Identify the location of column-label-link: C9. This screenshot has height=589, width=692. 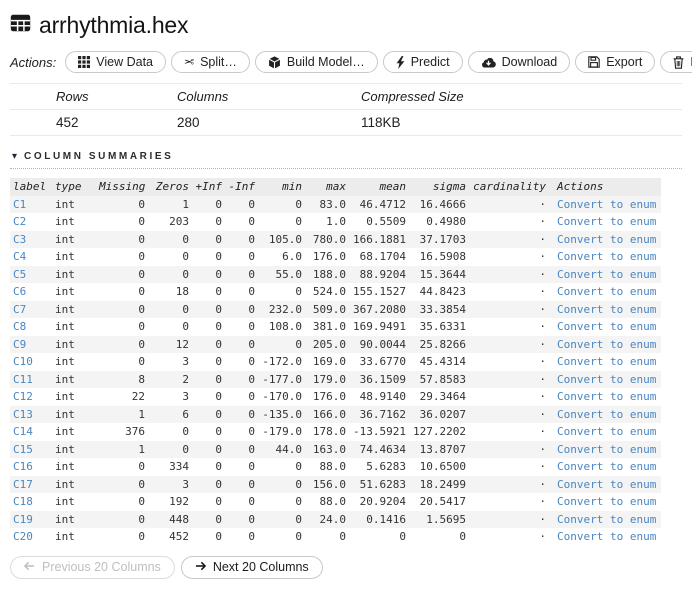
(19, 344).